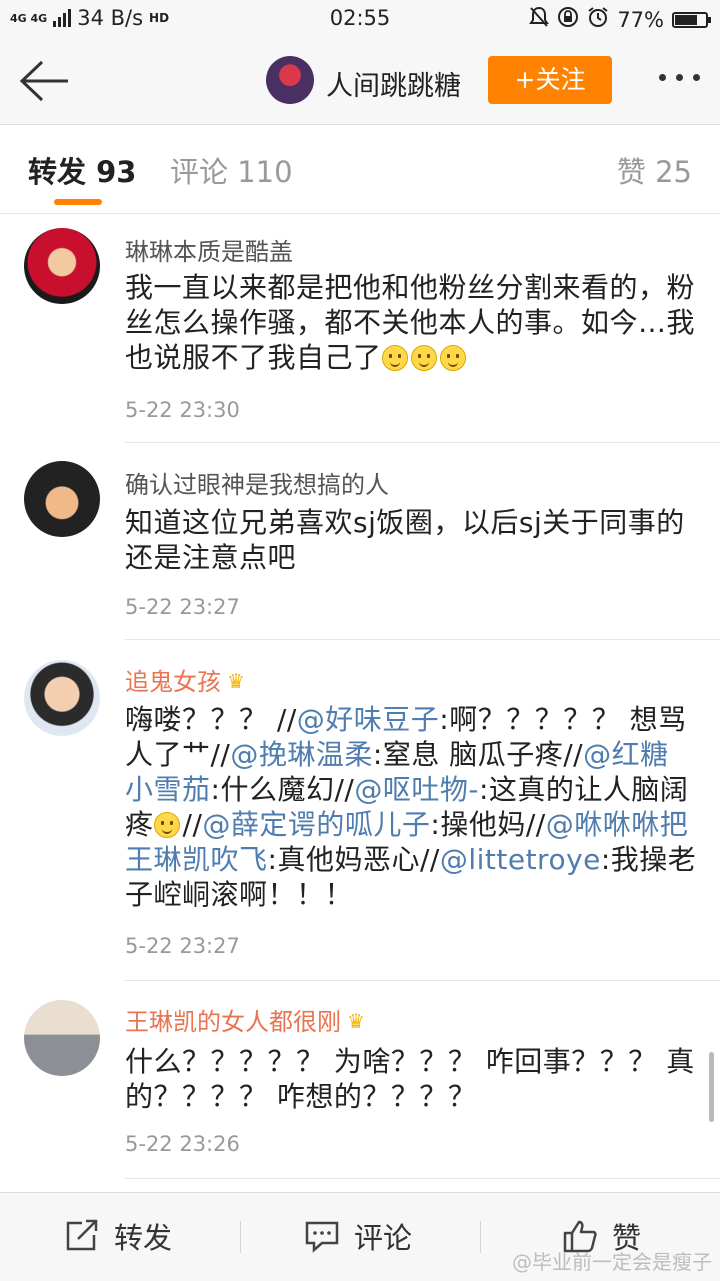 The image size is (720, 1281). I want to click on tab-comment: 评论 110, so click(231, 170).